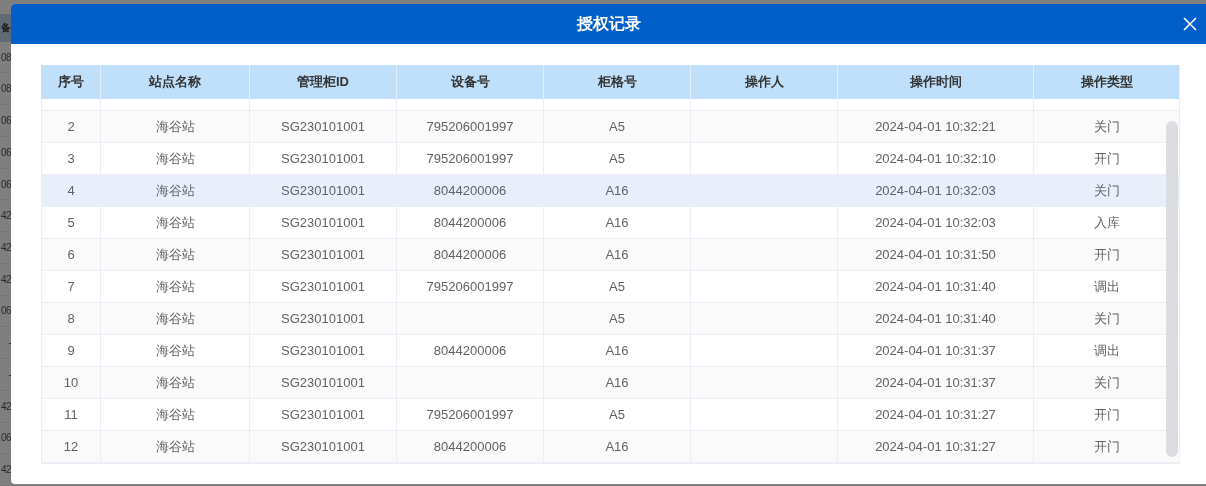 Image resolution: width=1206 pixels, height=486 pixels. Describe the element at coordinates (71, 382) in the screenshot. I see `table-cell: 10` at that location.